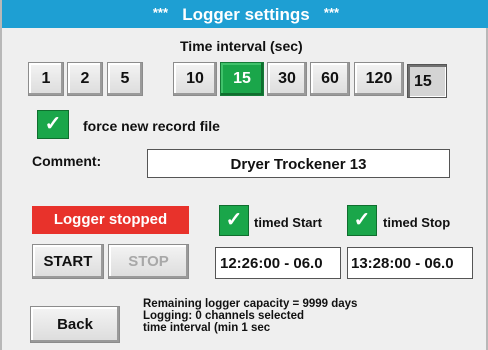  Describe the element at coordinates (331, 12) in the screenshot. I see `title-stars-right: ***` at that location.